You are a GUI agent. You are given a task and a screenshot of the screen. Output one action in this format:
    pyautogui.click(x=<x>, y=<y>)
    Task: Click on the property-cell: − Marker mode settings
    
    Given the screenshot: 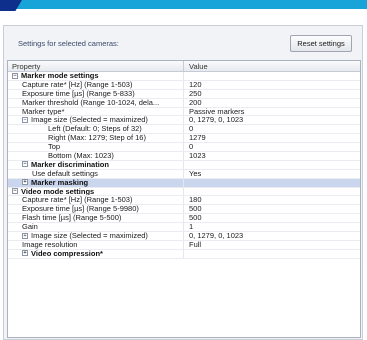 What is the action you would take?
    pyautogui.click(x=96, y=76)
    